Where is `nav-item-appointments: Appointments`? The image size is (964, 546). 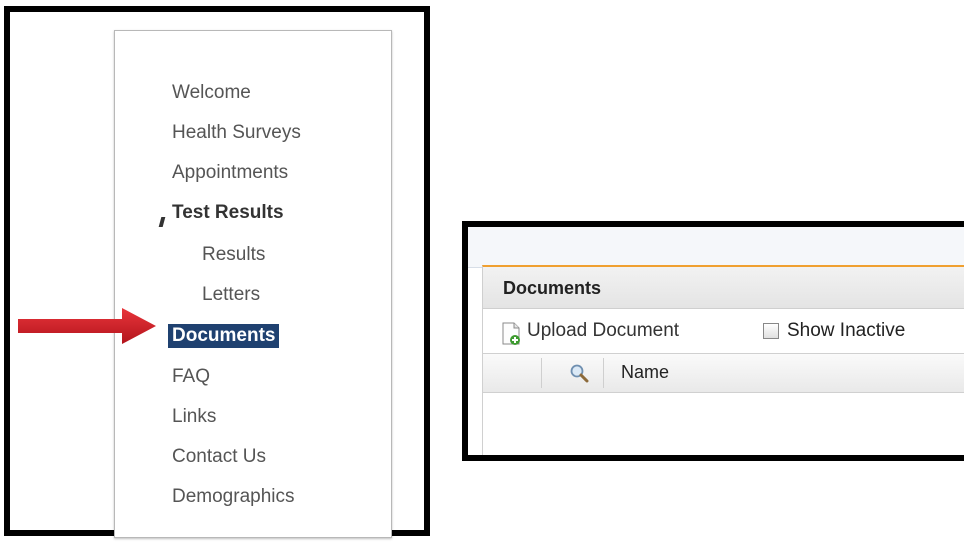
nav-item-appointments: Appointments is located at coordinates (230, 173).